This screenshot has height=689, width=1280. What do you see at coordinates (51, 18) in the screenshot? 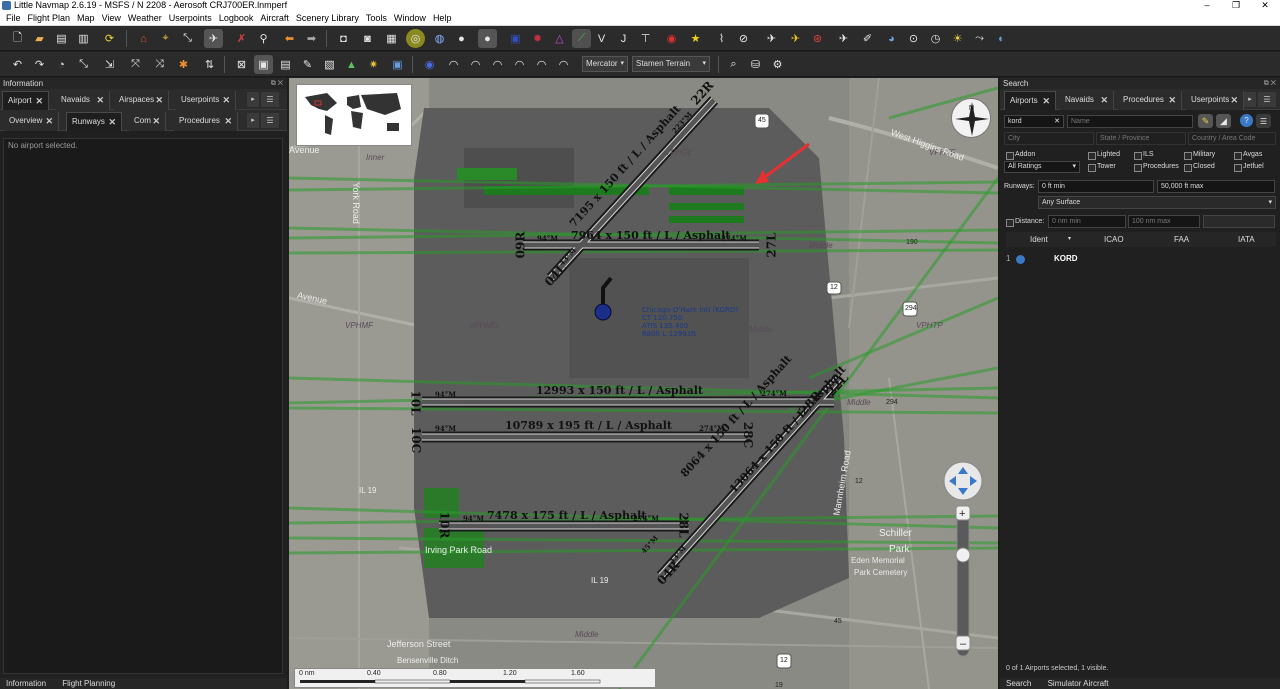
I see `menu-flight-plan: Flight Plan` at bounding box center [51, 18].